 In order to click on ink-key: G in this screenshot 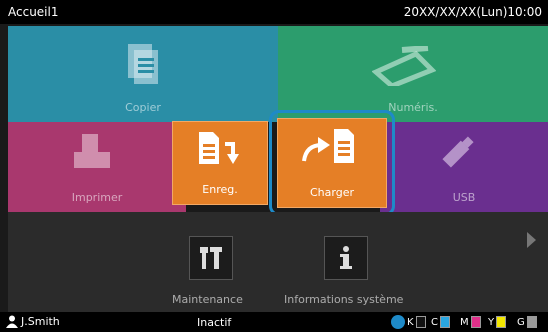, I will do `click(521, 322)`.